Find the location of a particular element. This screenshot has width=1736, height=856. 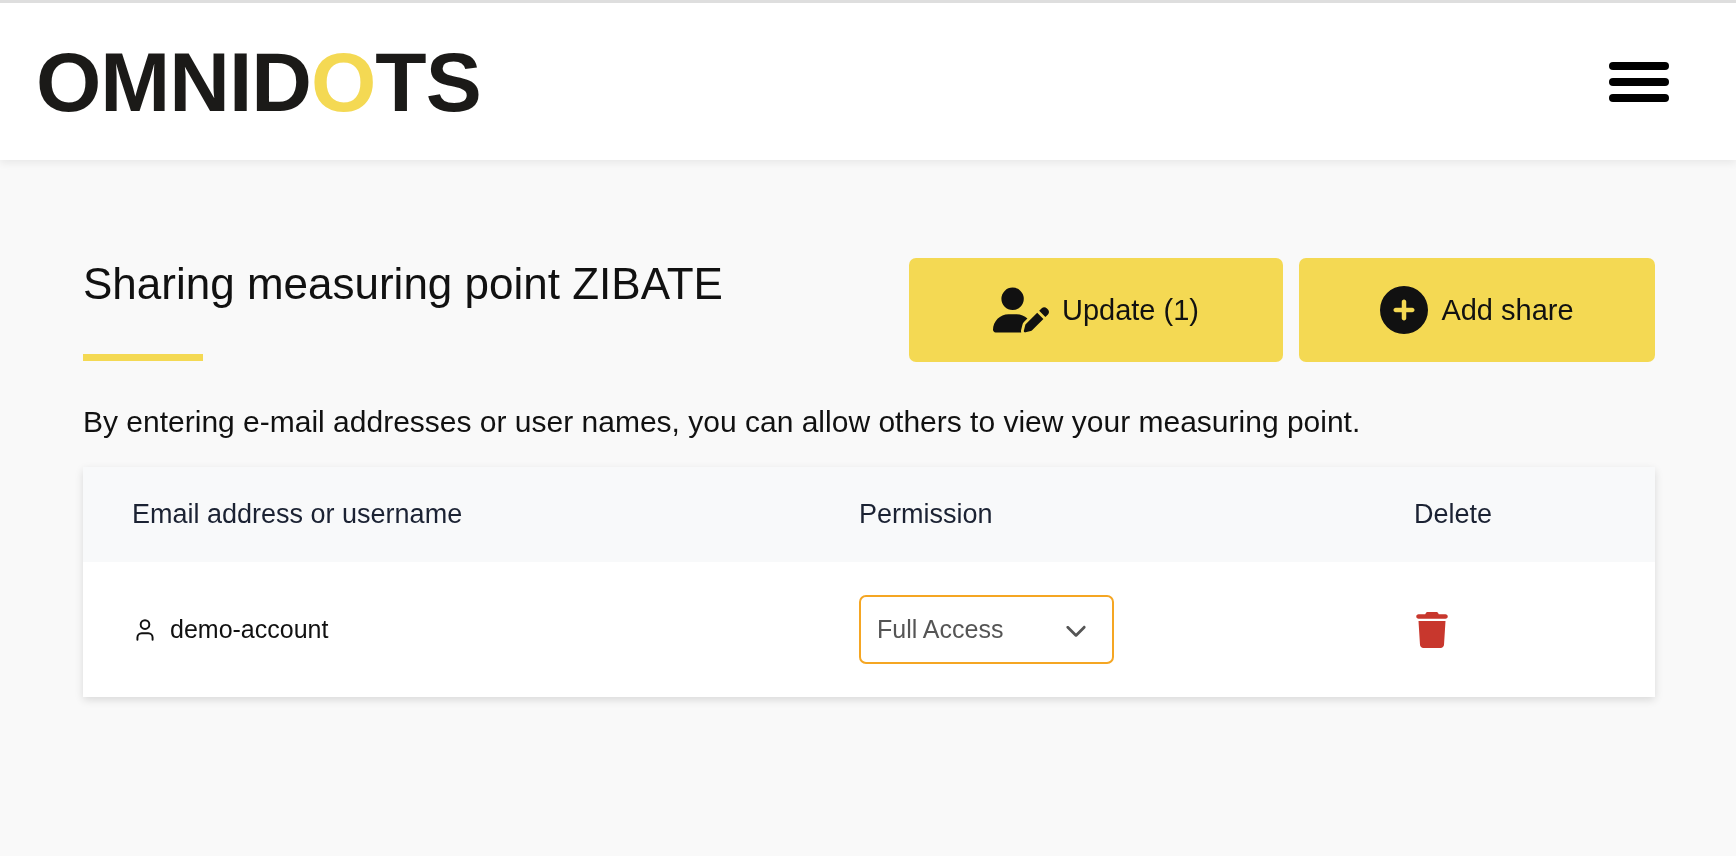

username: demo-account is located at coordinates (249, 629).